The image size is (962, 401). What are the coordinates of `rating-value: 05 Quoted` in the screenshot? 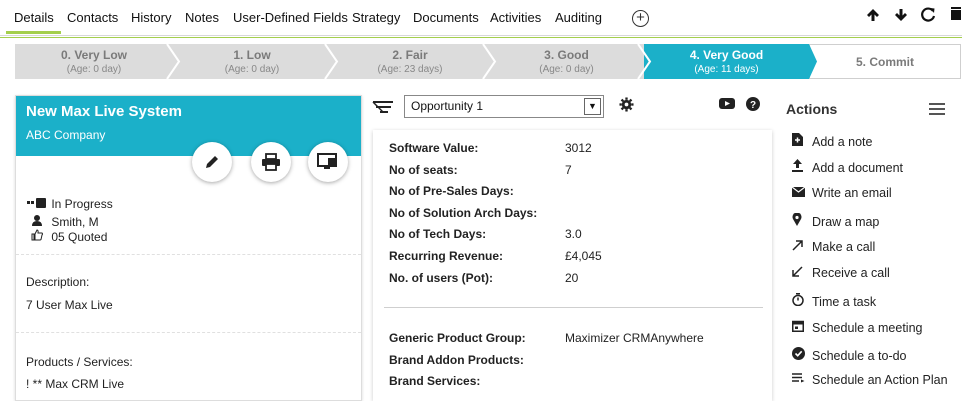 It's located at (79, 237).